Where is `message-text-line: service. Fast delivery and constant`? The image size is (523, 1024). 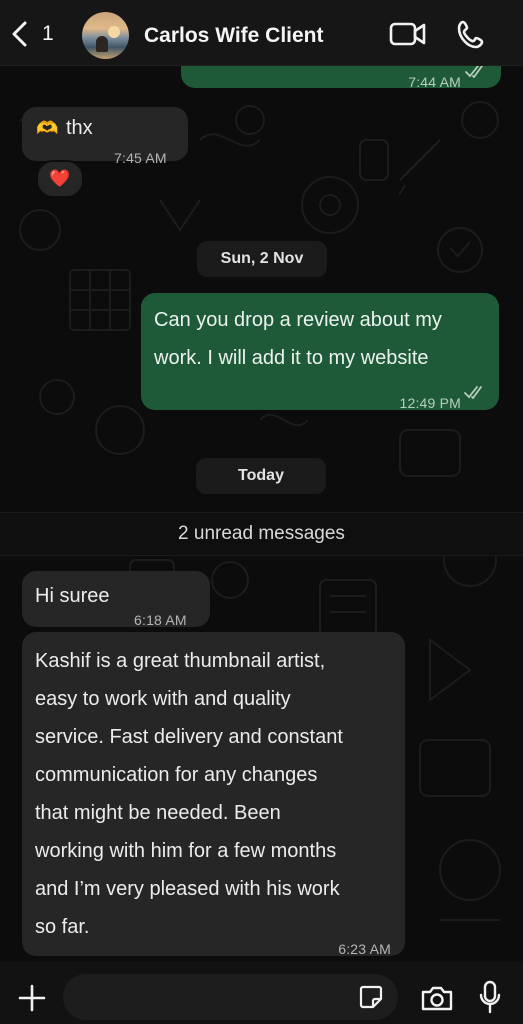
message-text-line: service. Fast delivery and constant is located at coordinates (189, 737).